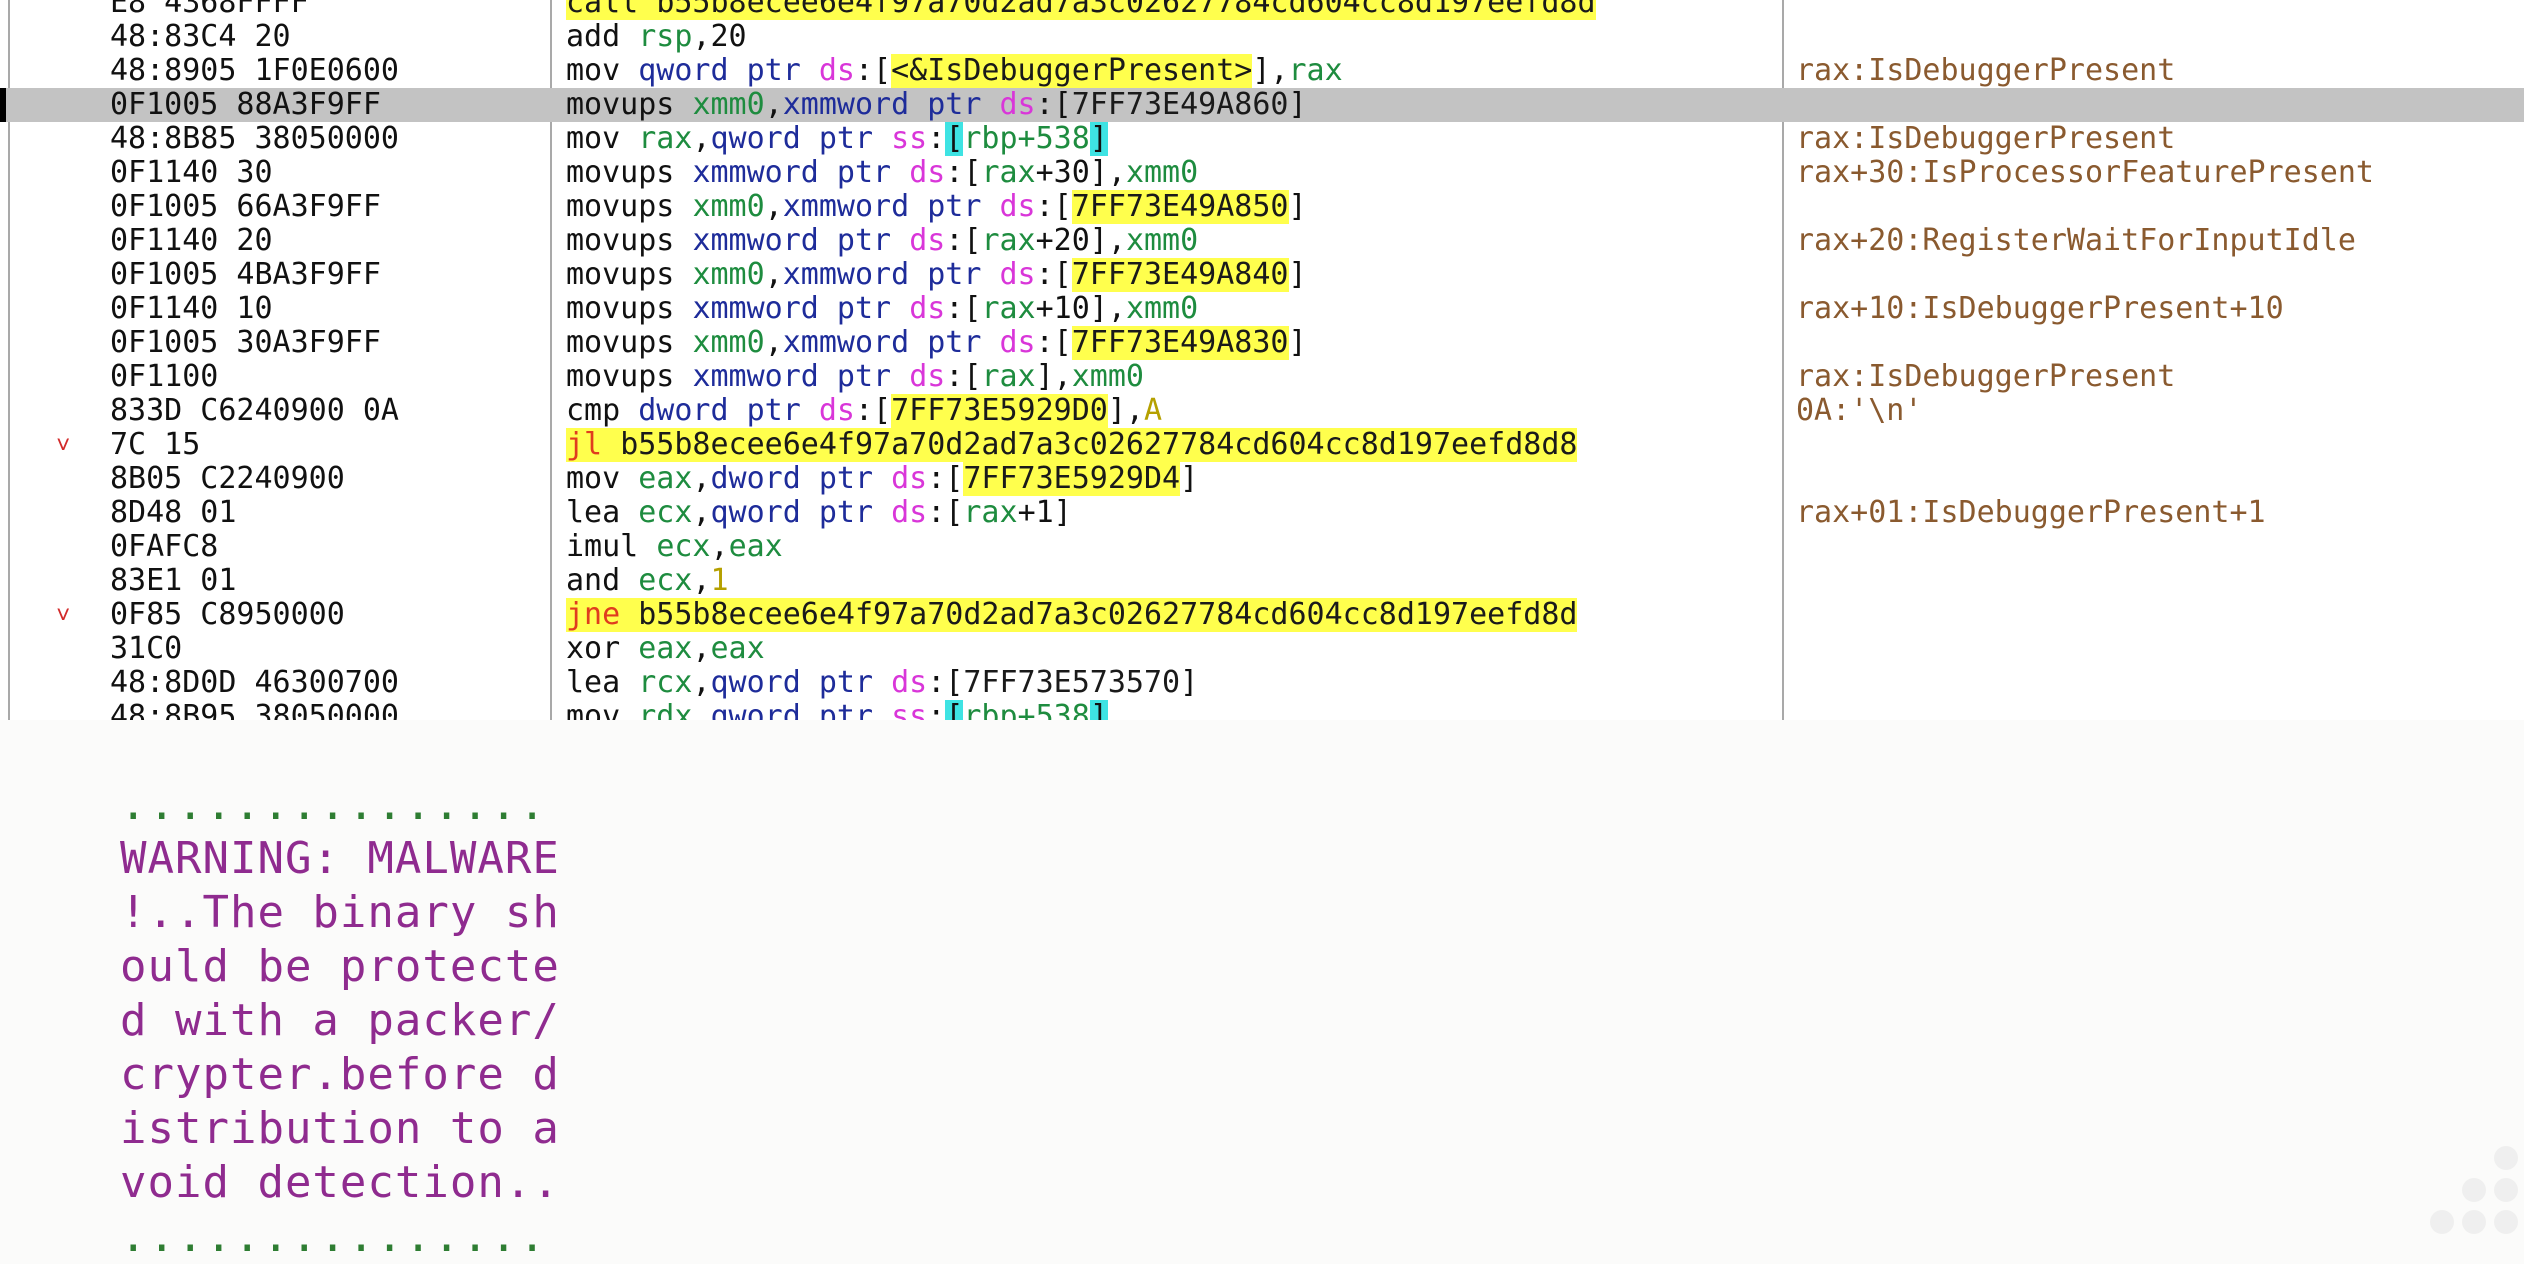 Image resolution: width=2524 pixels, height=1264 pixels. I want to click on instruction-token: 7FF73E5929D4, so click(1071, 479).